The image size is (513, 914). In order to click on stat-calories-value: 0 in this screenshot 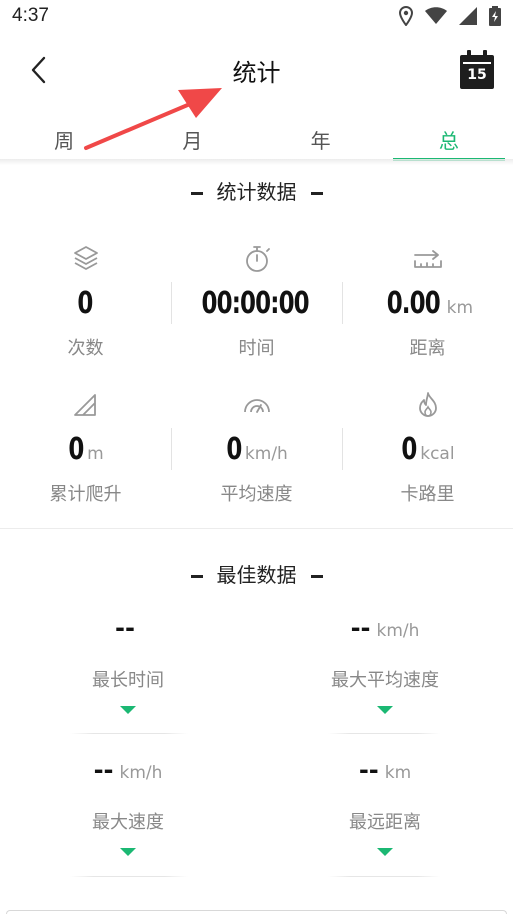, I will do `click(409, 449)`.